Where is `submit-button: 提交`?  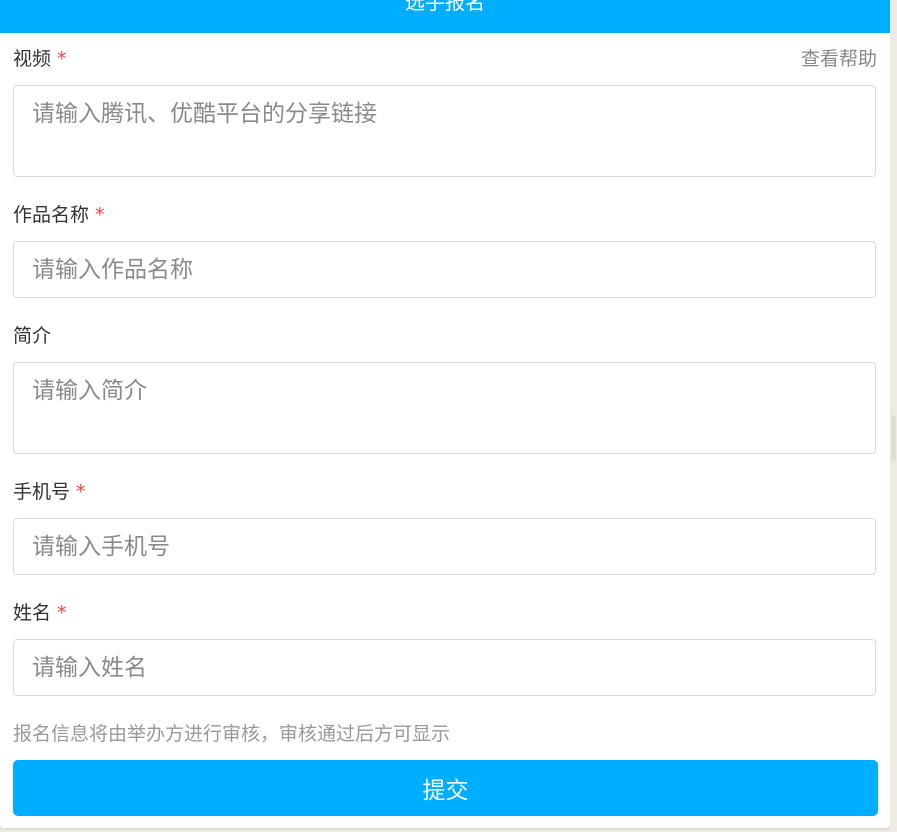 submit-button: 提交 is located at coordinates (445, 788).